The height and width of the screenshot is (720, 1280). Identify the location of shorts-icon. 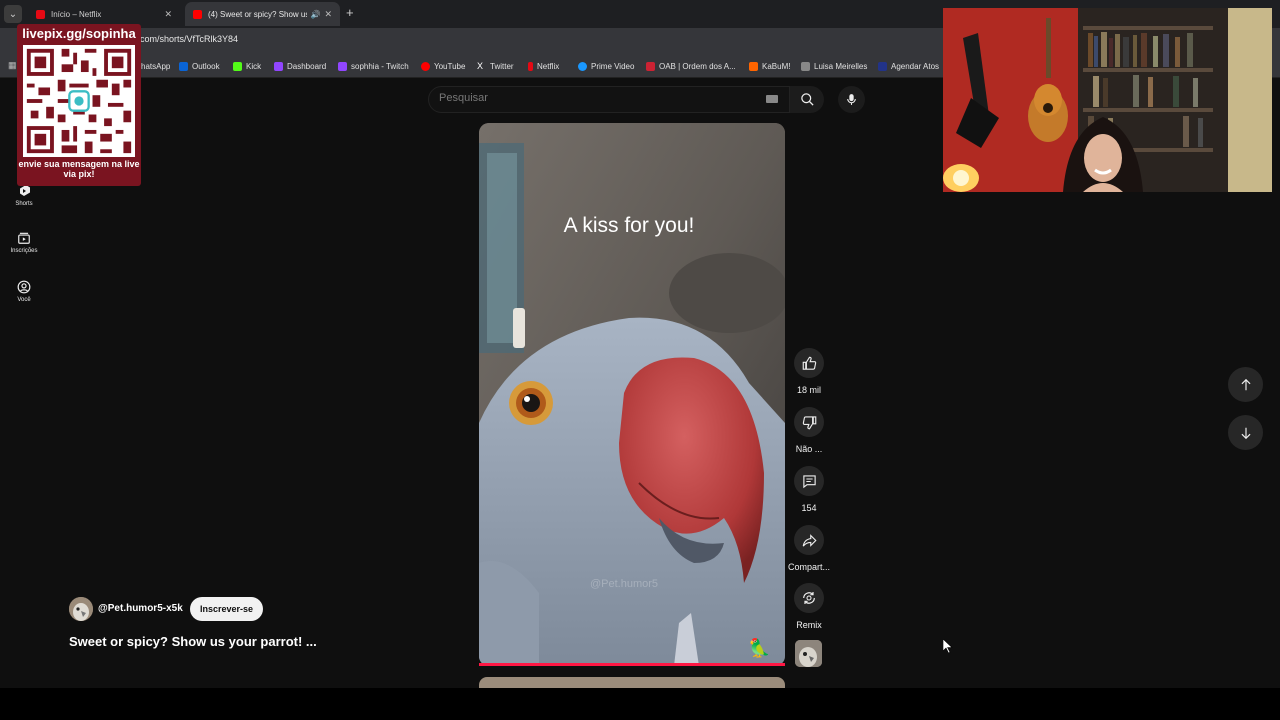
(25, 190).